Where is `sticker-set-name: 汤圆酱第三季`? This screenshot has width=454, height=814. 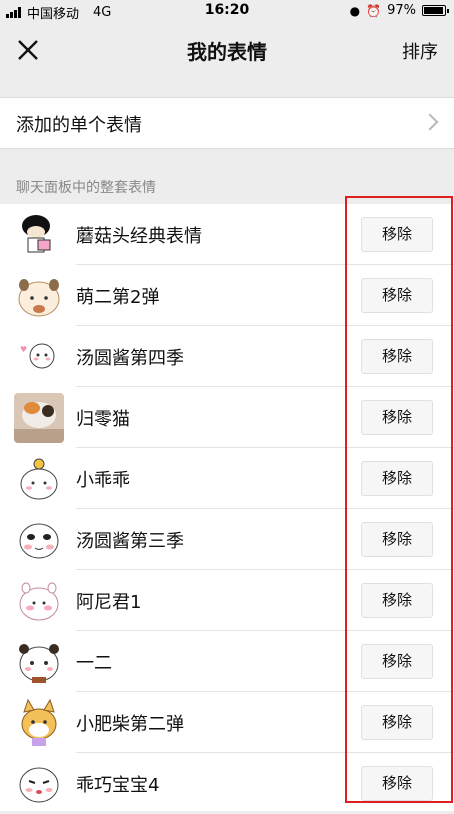
sticker-set-name: 汤圆酱第三季 is located at coordinates (130, 541).